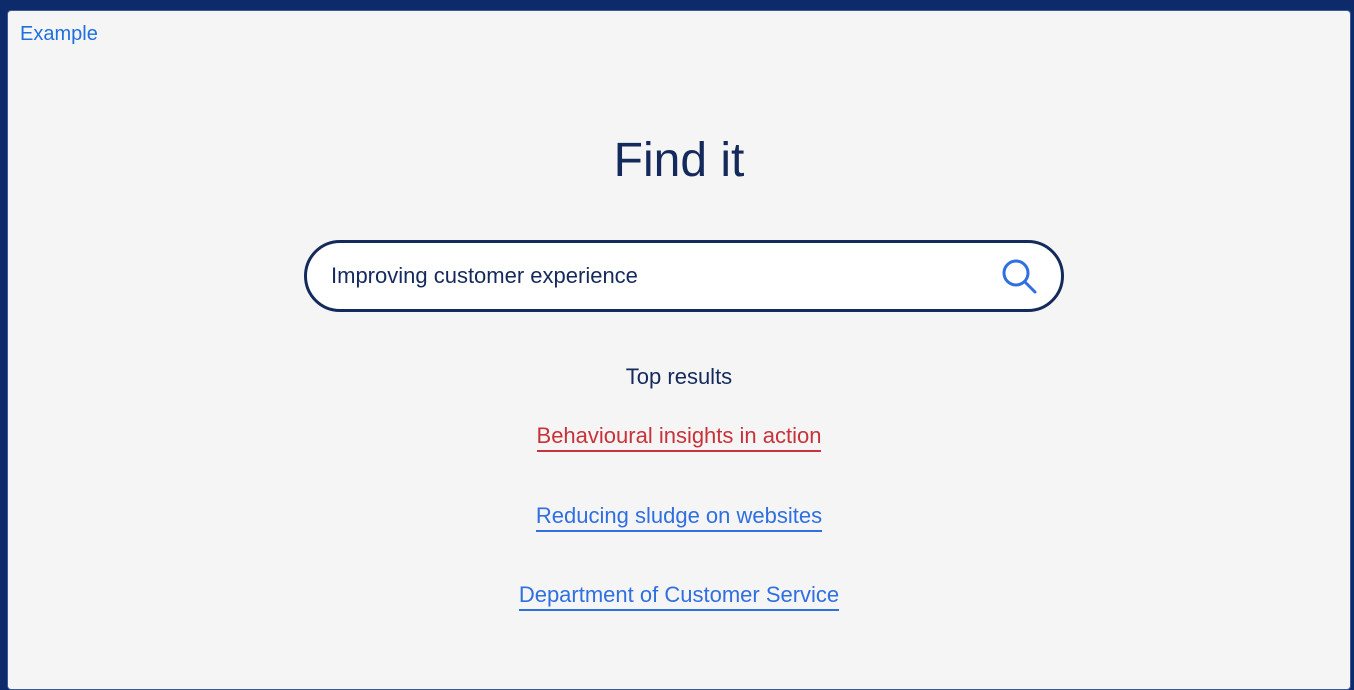 The height and width of the screenshot is (690, 1354). I want to click on result-item: Department of Customer Service, so click(679, 596).